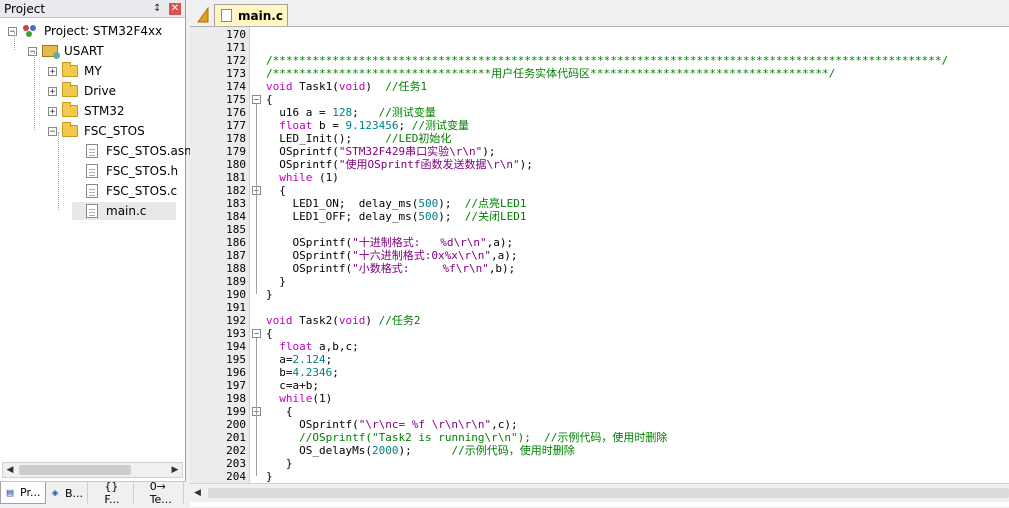  What do you see at coordinates (599, 385) in the screenshot?
I see `code-line: 197 c=a+b;` at bounding box center [599, 385].